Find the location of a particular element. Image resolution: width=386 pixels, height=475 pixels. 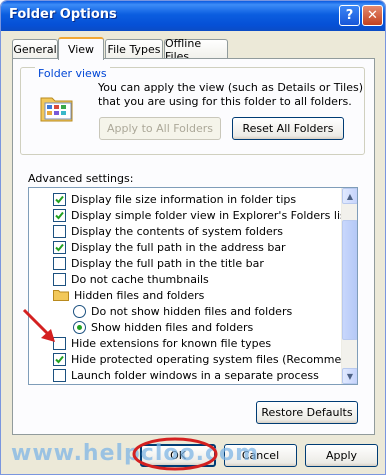

restore-defaults-button: Restore Defaults is located at coordinates (307, 412).